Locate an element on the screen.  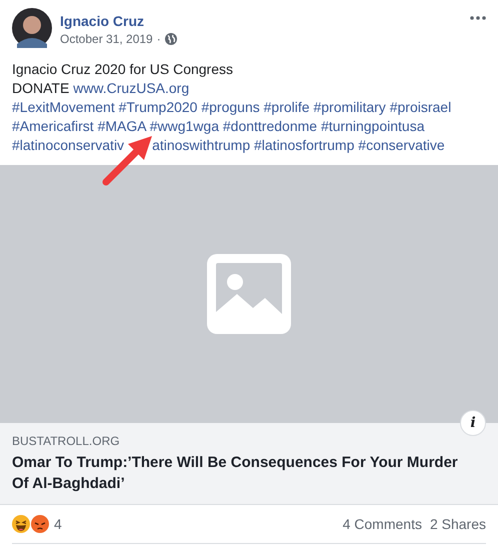
hashtag-link: #prolife is located at coordinates (287, 107).